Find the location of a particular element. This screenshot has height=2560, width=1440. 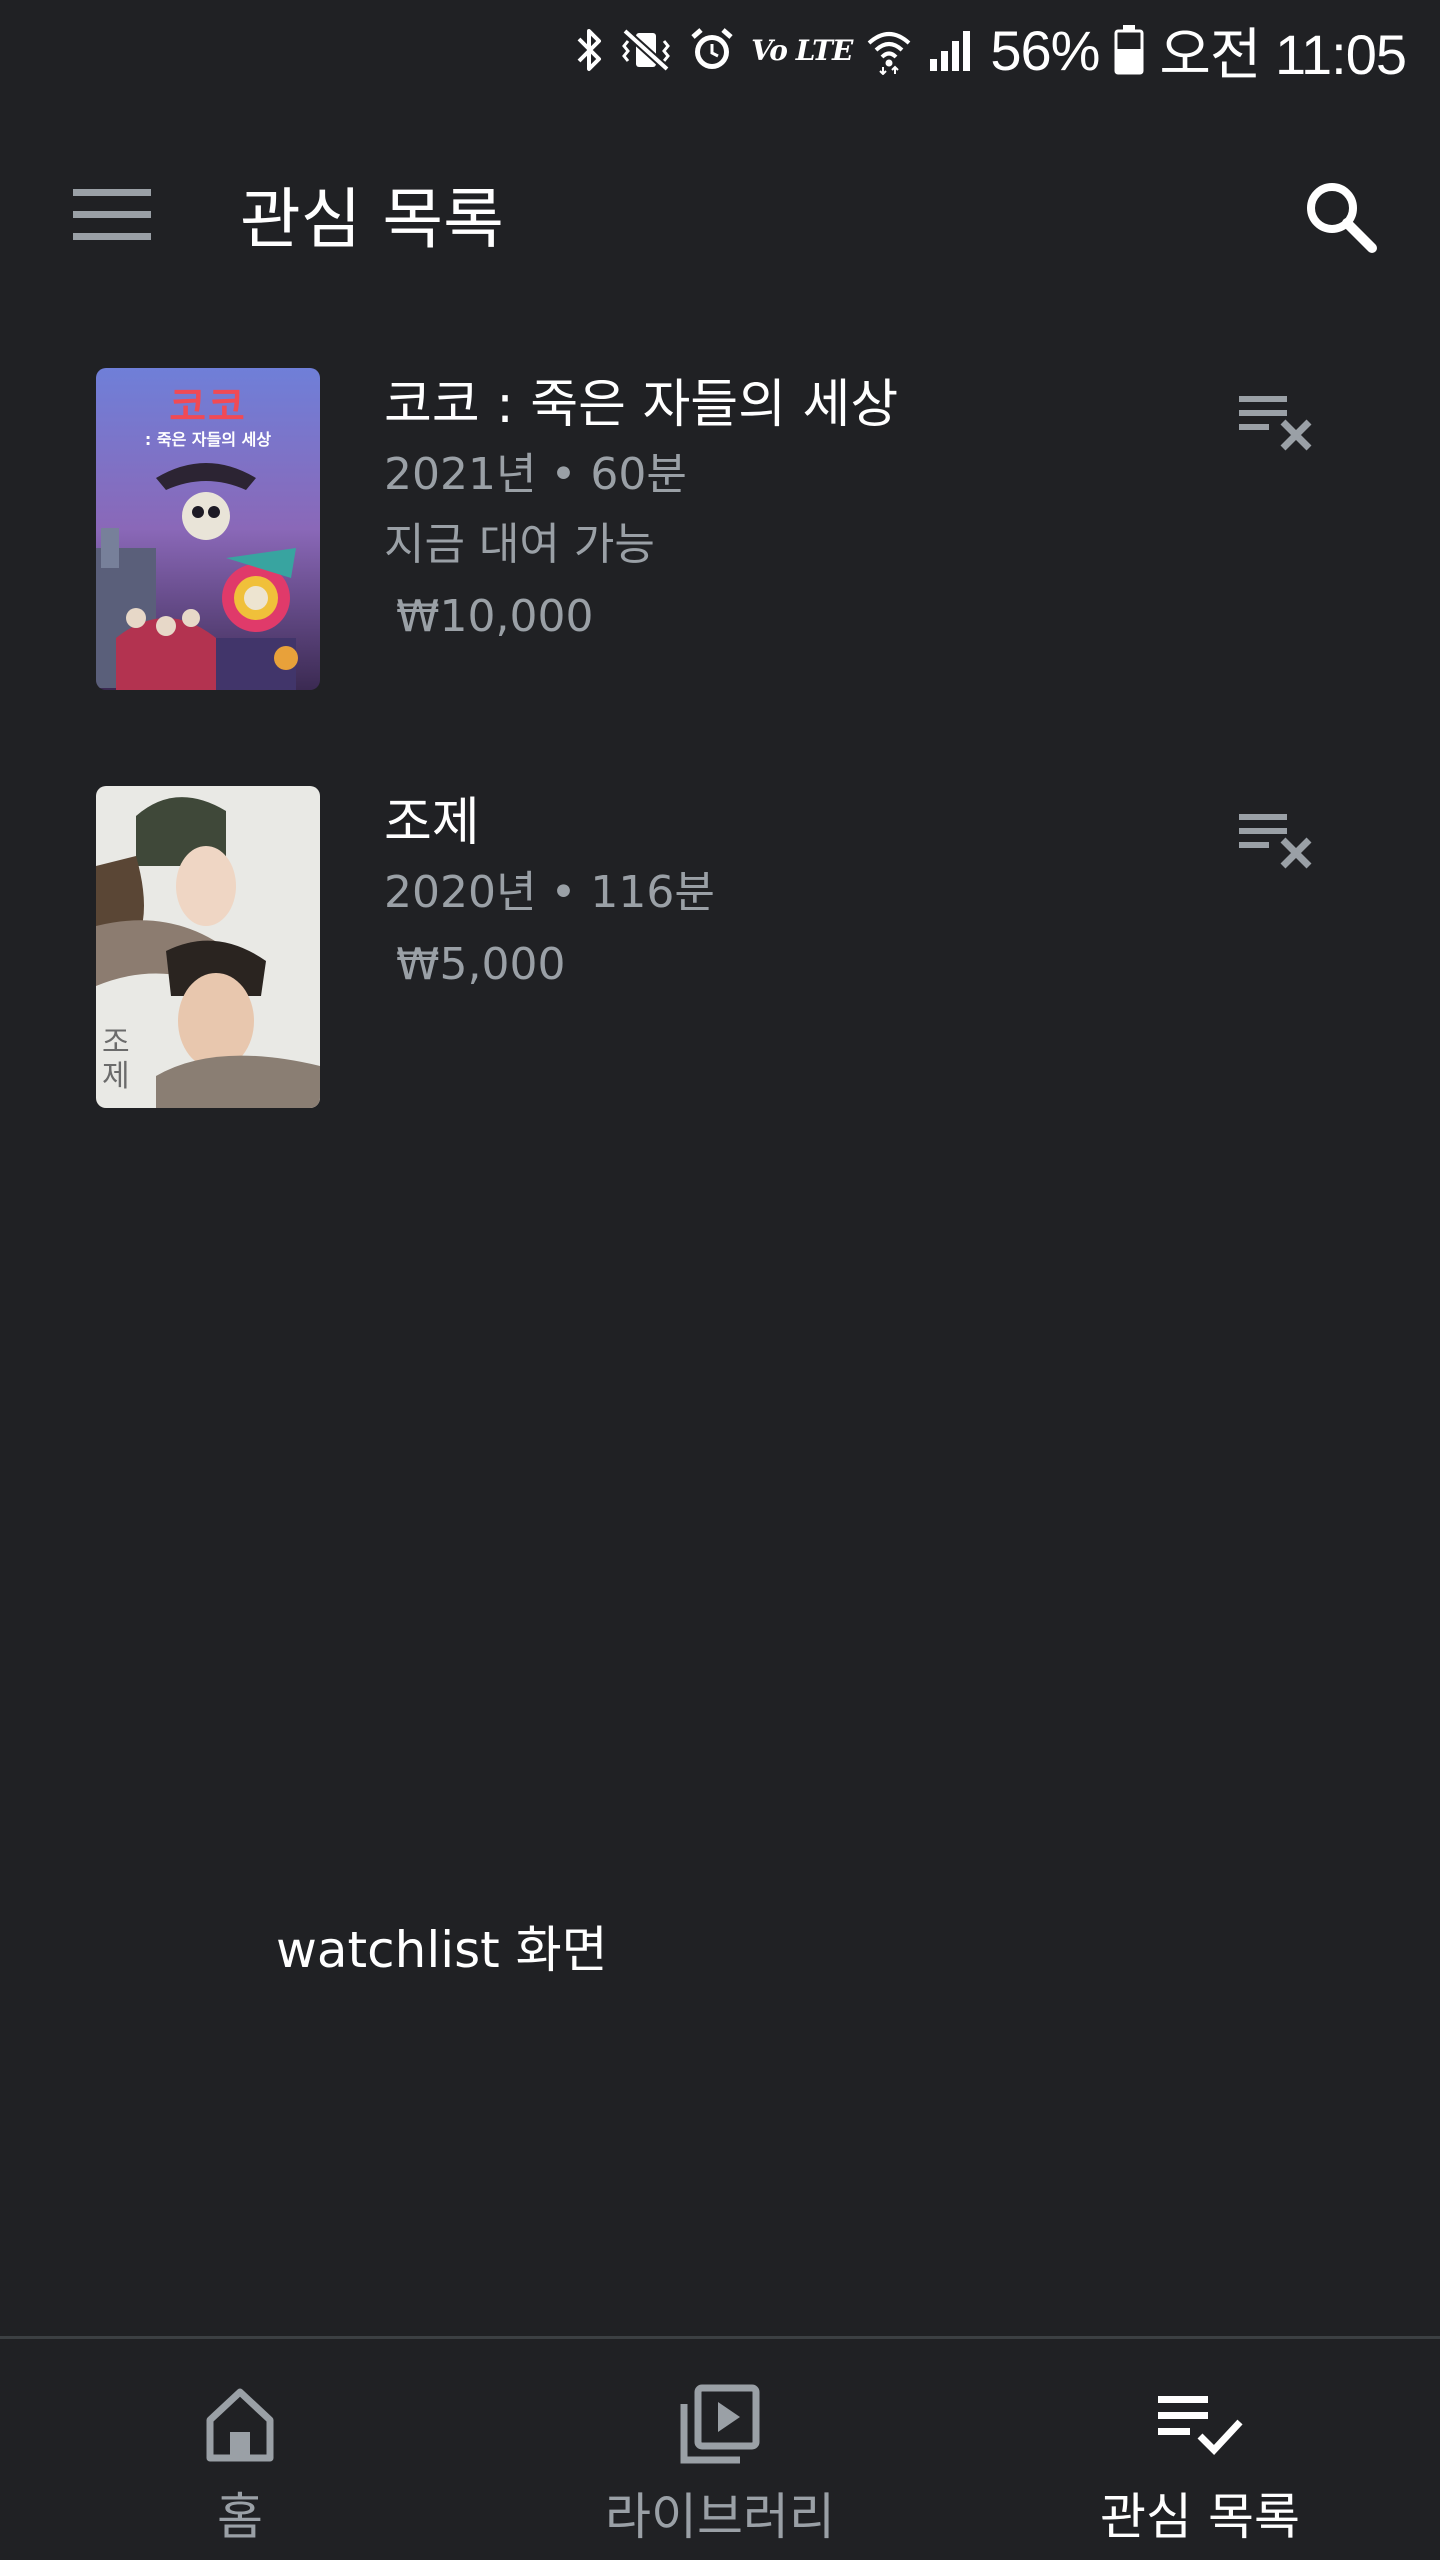

watchlist-icon is located at coordinates (1200, 2426).